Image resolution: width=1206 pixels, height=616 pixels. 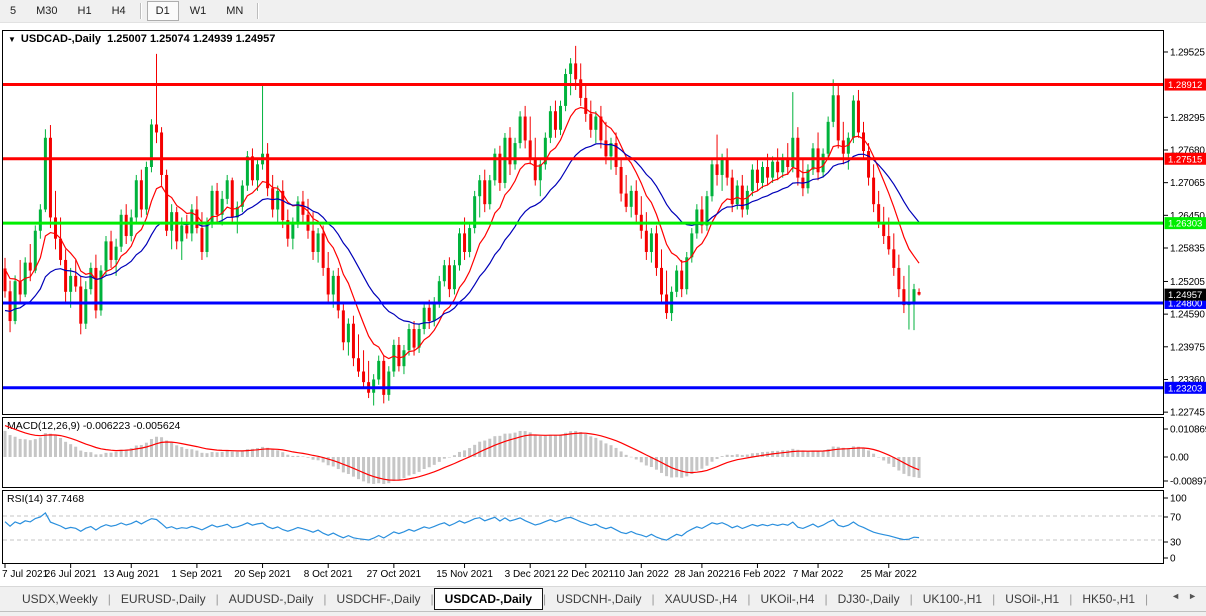 What do you see at coordinates (1187, 248) in the screenshot?
I see `price-tick-label: 1.25835` at bounding box center [1187, 248].